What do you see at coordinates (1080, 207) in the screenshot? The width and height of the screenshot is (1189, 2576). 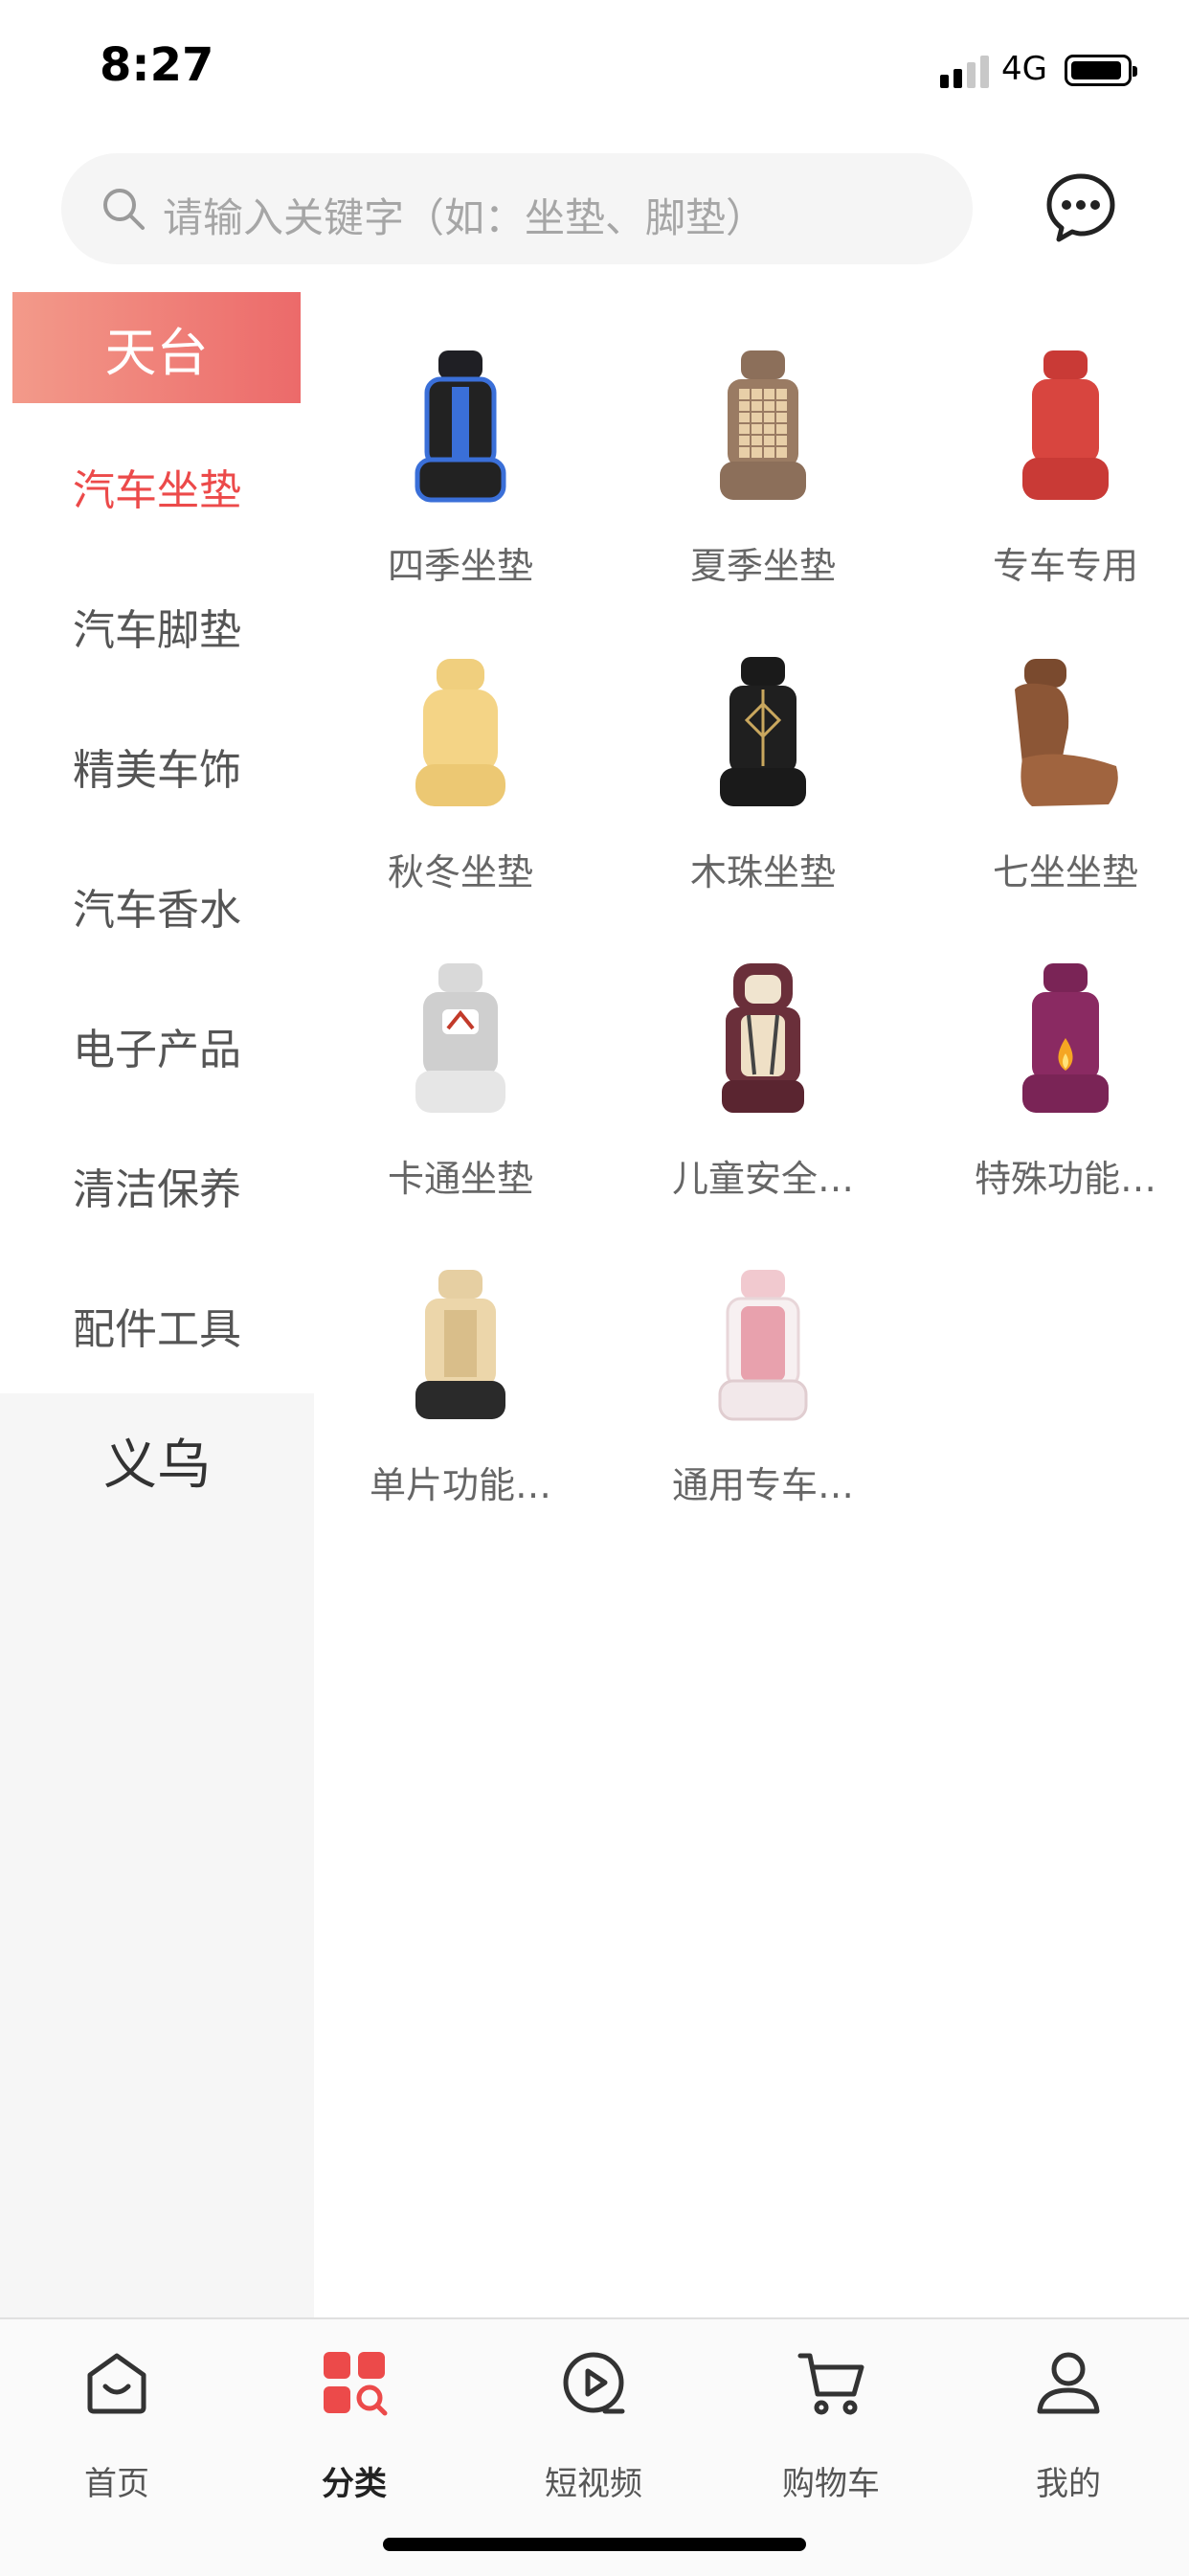 I see `message-icon` at bounding box center [1080, 207].